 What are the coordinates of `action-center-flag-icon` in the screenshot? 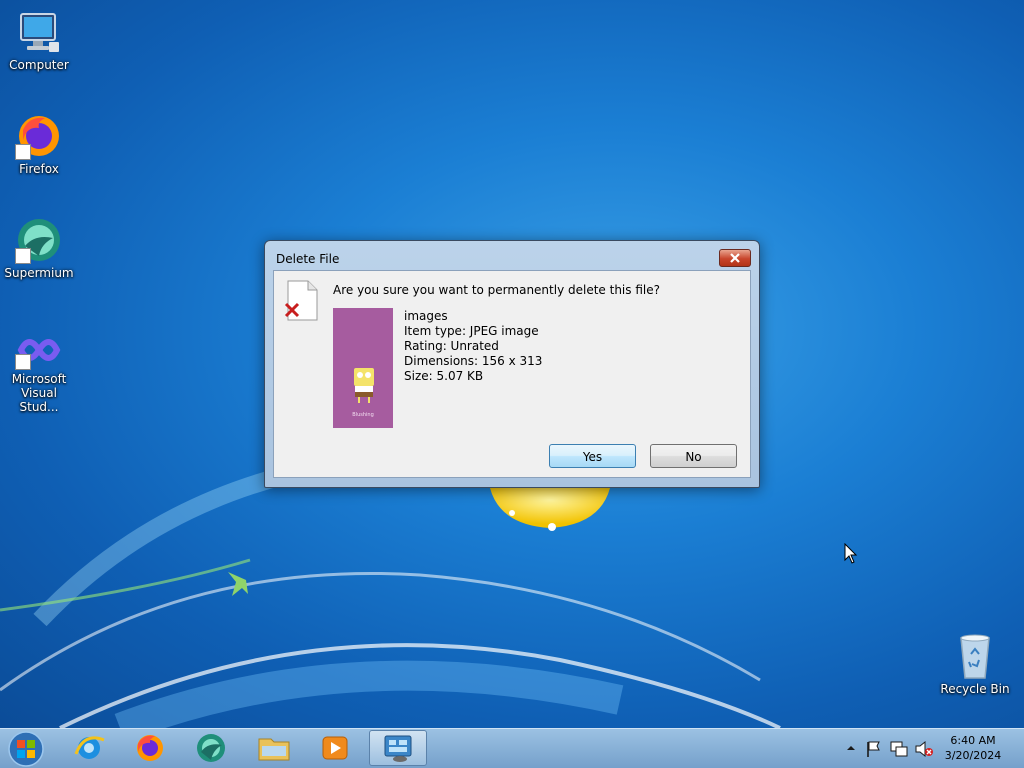 It's located at (874, 749).